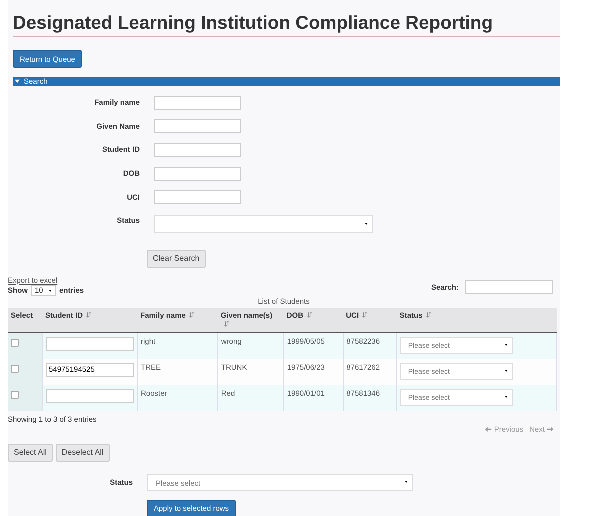  Describe the element at coordinates (176, 259) in the screenshot. I see `clear-search-button: Clear Search` at that location.